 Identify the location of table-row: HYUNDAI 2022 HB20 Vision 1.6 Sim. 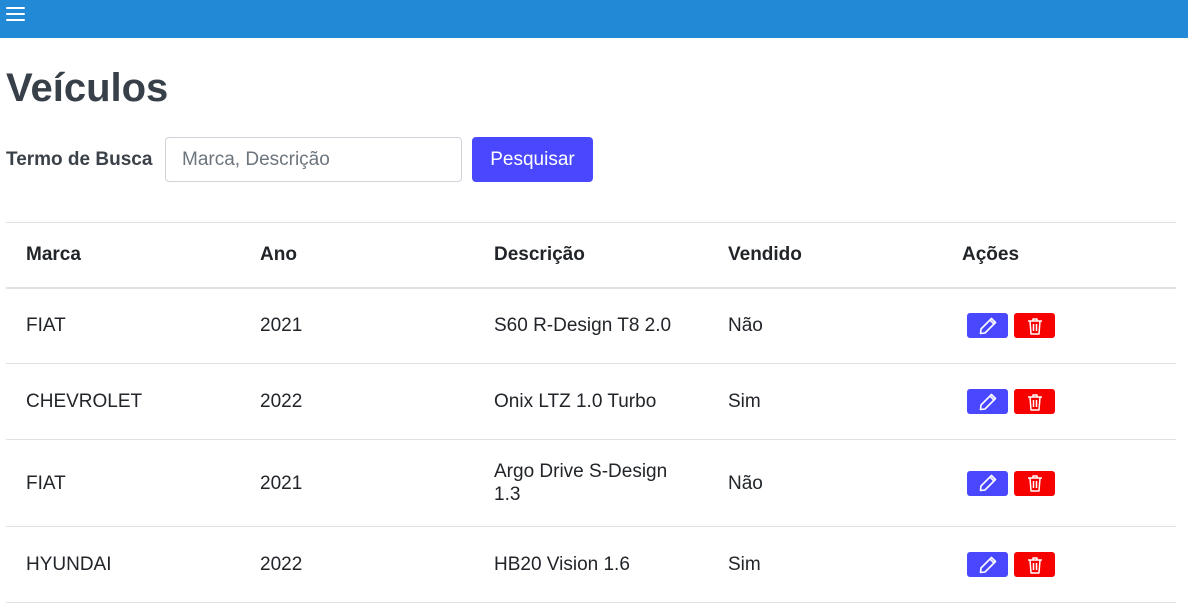
(591, 564).